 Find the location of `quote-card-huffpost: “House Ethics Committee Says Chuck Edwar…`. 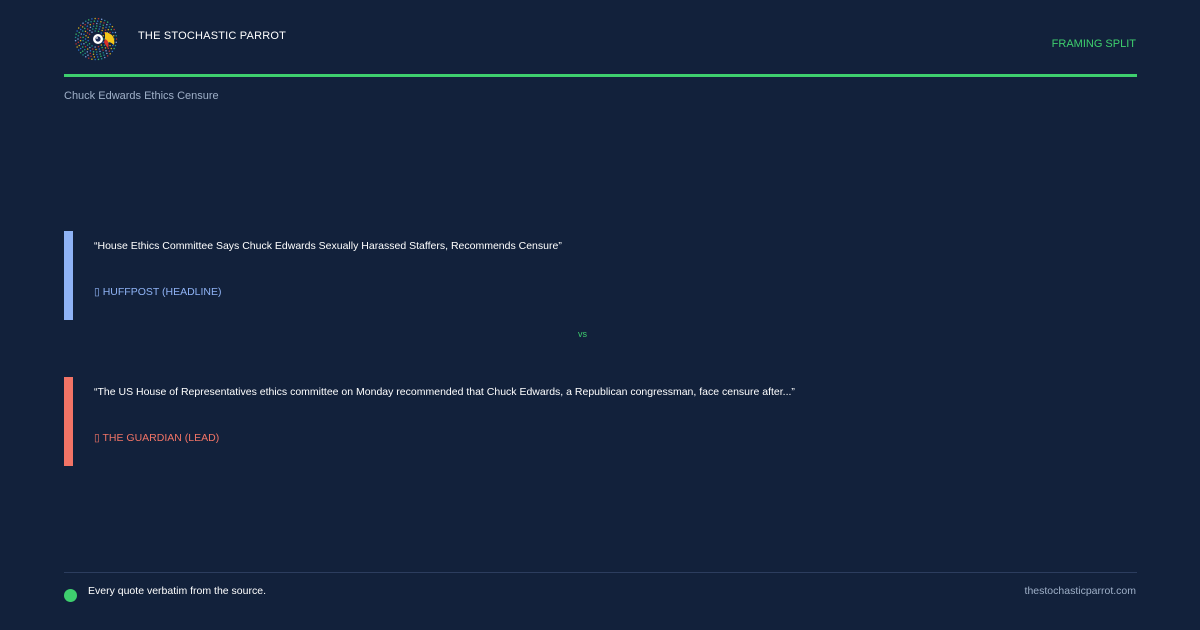

quote-card-huffpost: “House Ethics Committee Says Chuck Edwar… is located at coordinates (600, 275).